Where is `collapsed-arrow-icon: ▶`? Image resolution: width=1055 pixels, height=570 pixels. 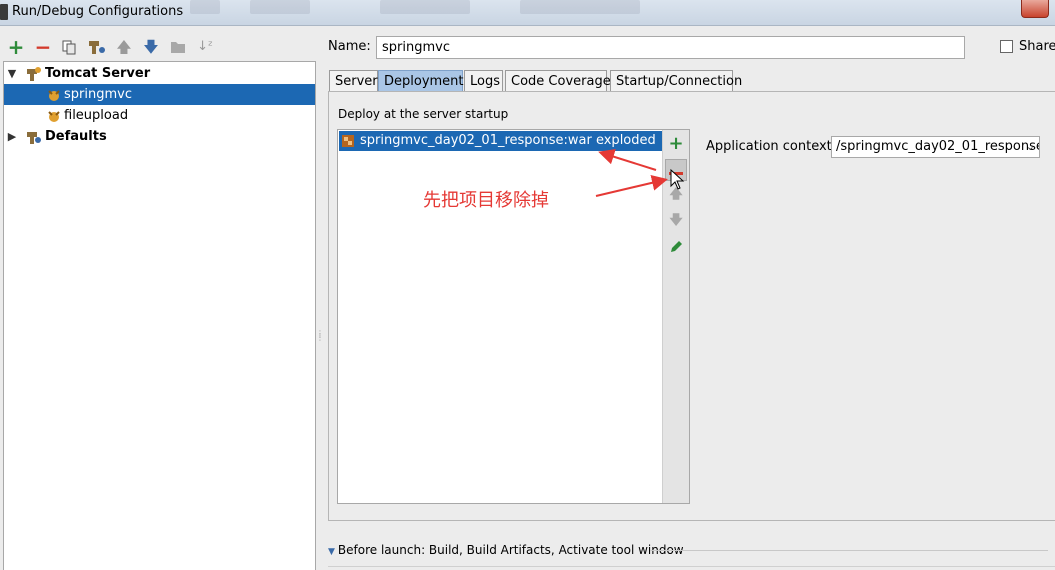
collapsed-arrow-icon: ▶ is located at coordinates (12, 136).